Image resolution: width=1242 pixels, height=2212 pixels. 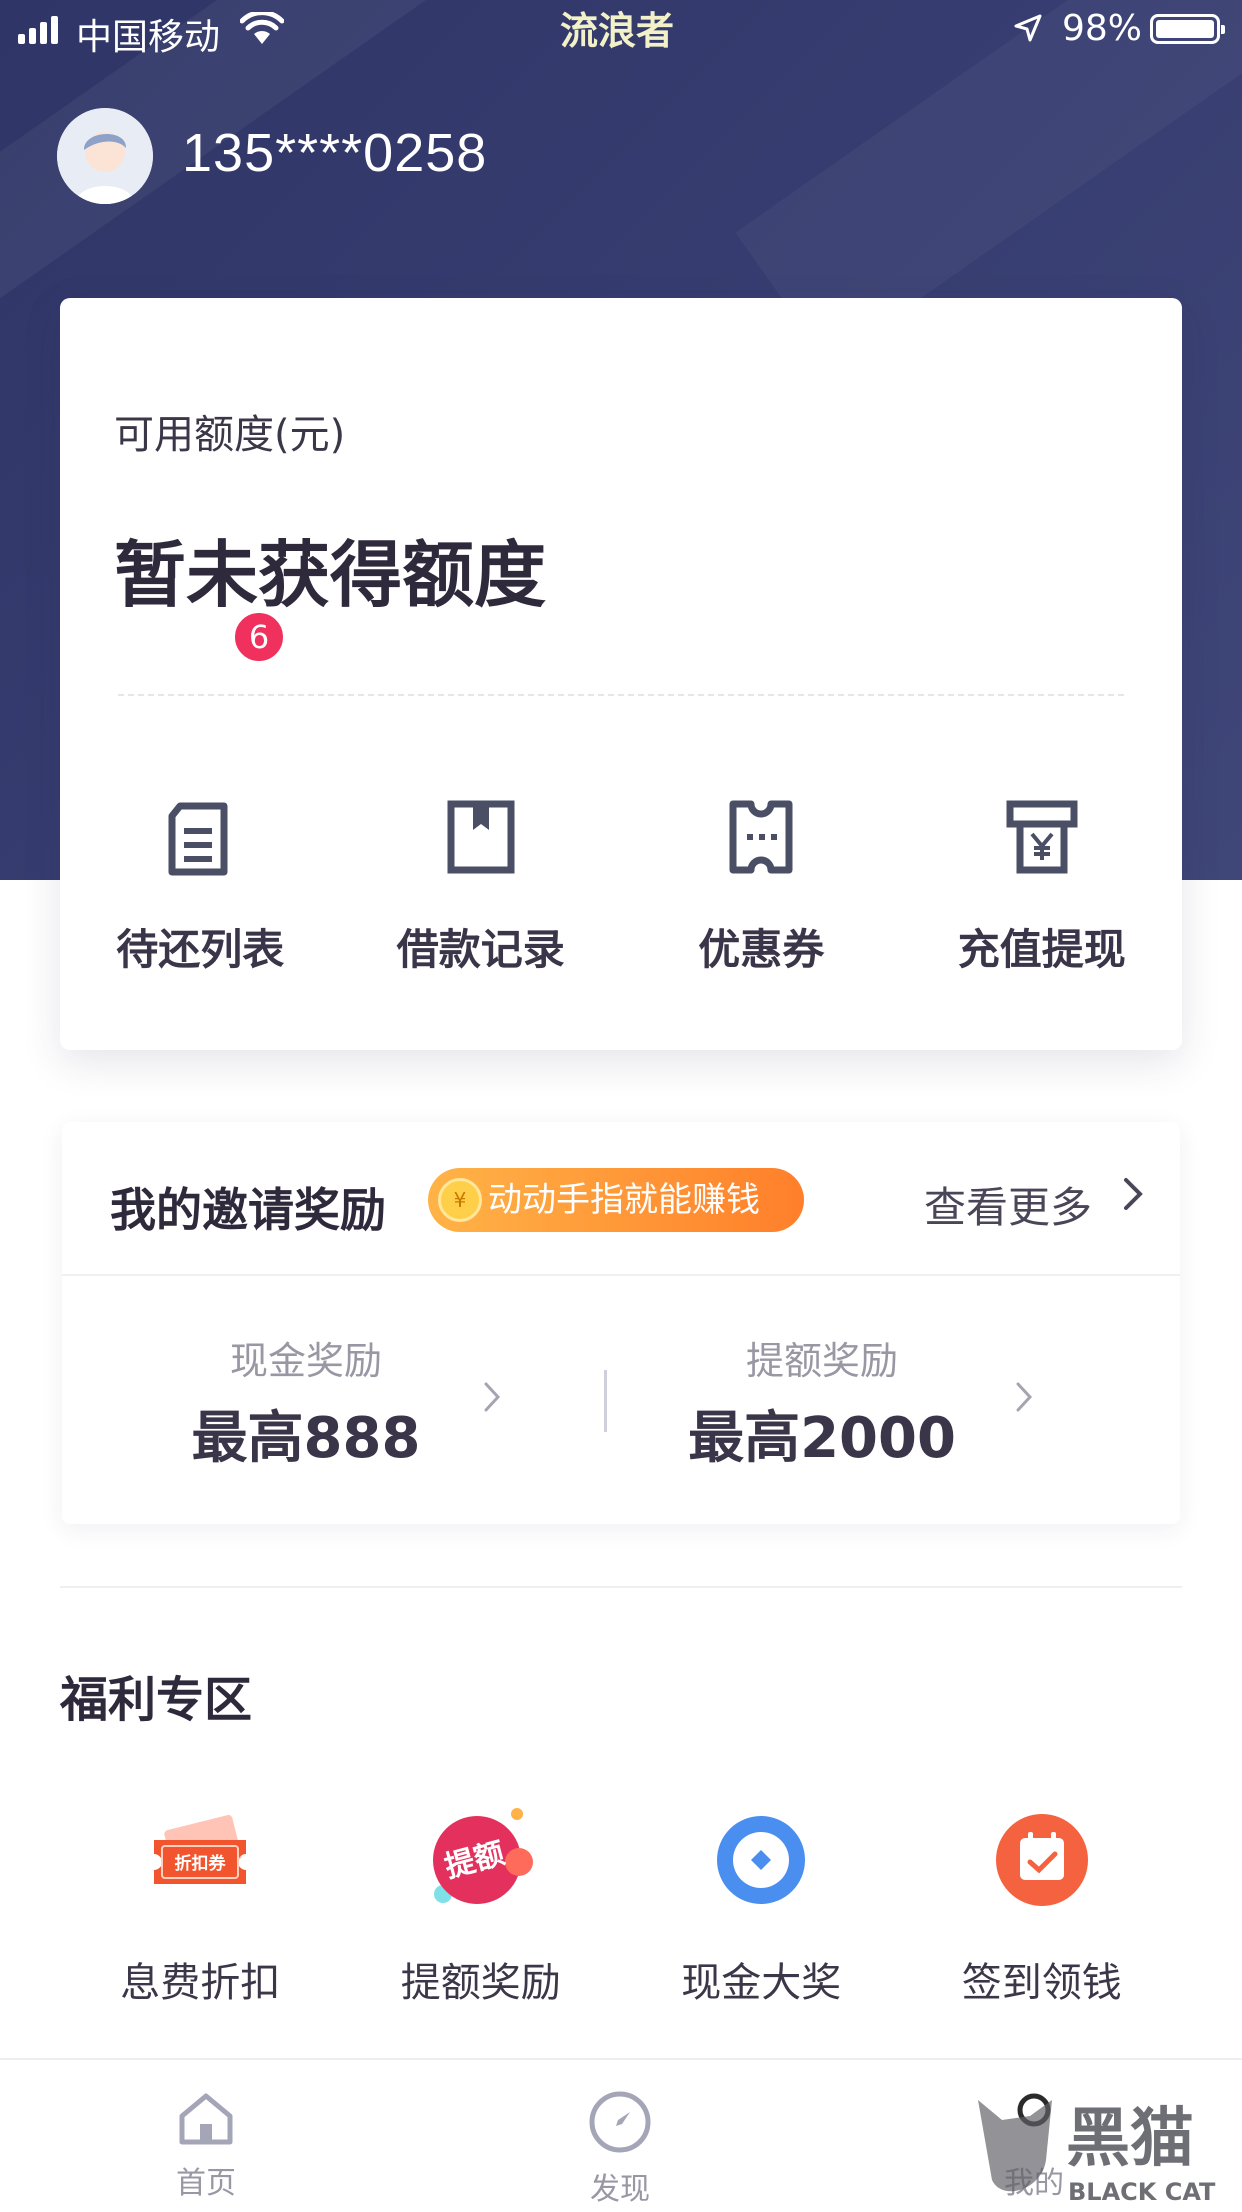 I want to click on discount-icon-text: 折扣券, so click(x=201, y=1863).